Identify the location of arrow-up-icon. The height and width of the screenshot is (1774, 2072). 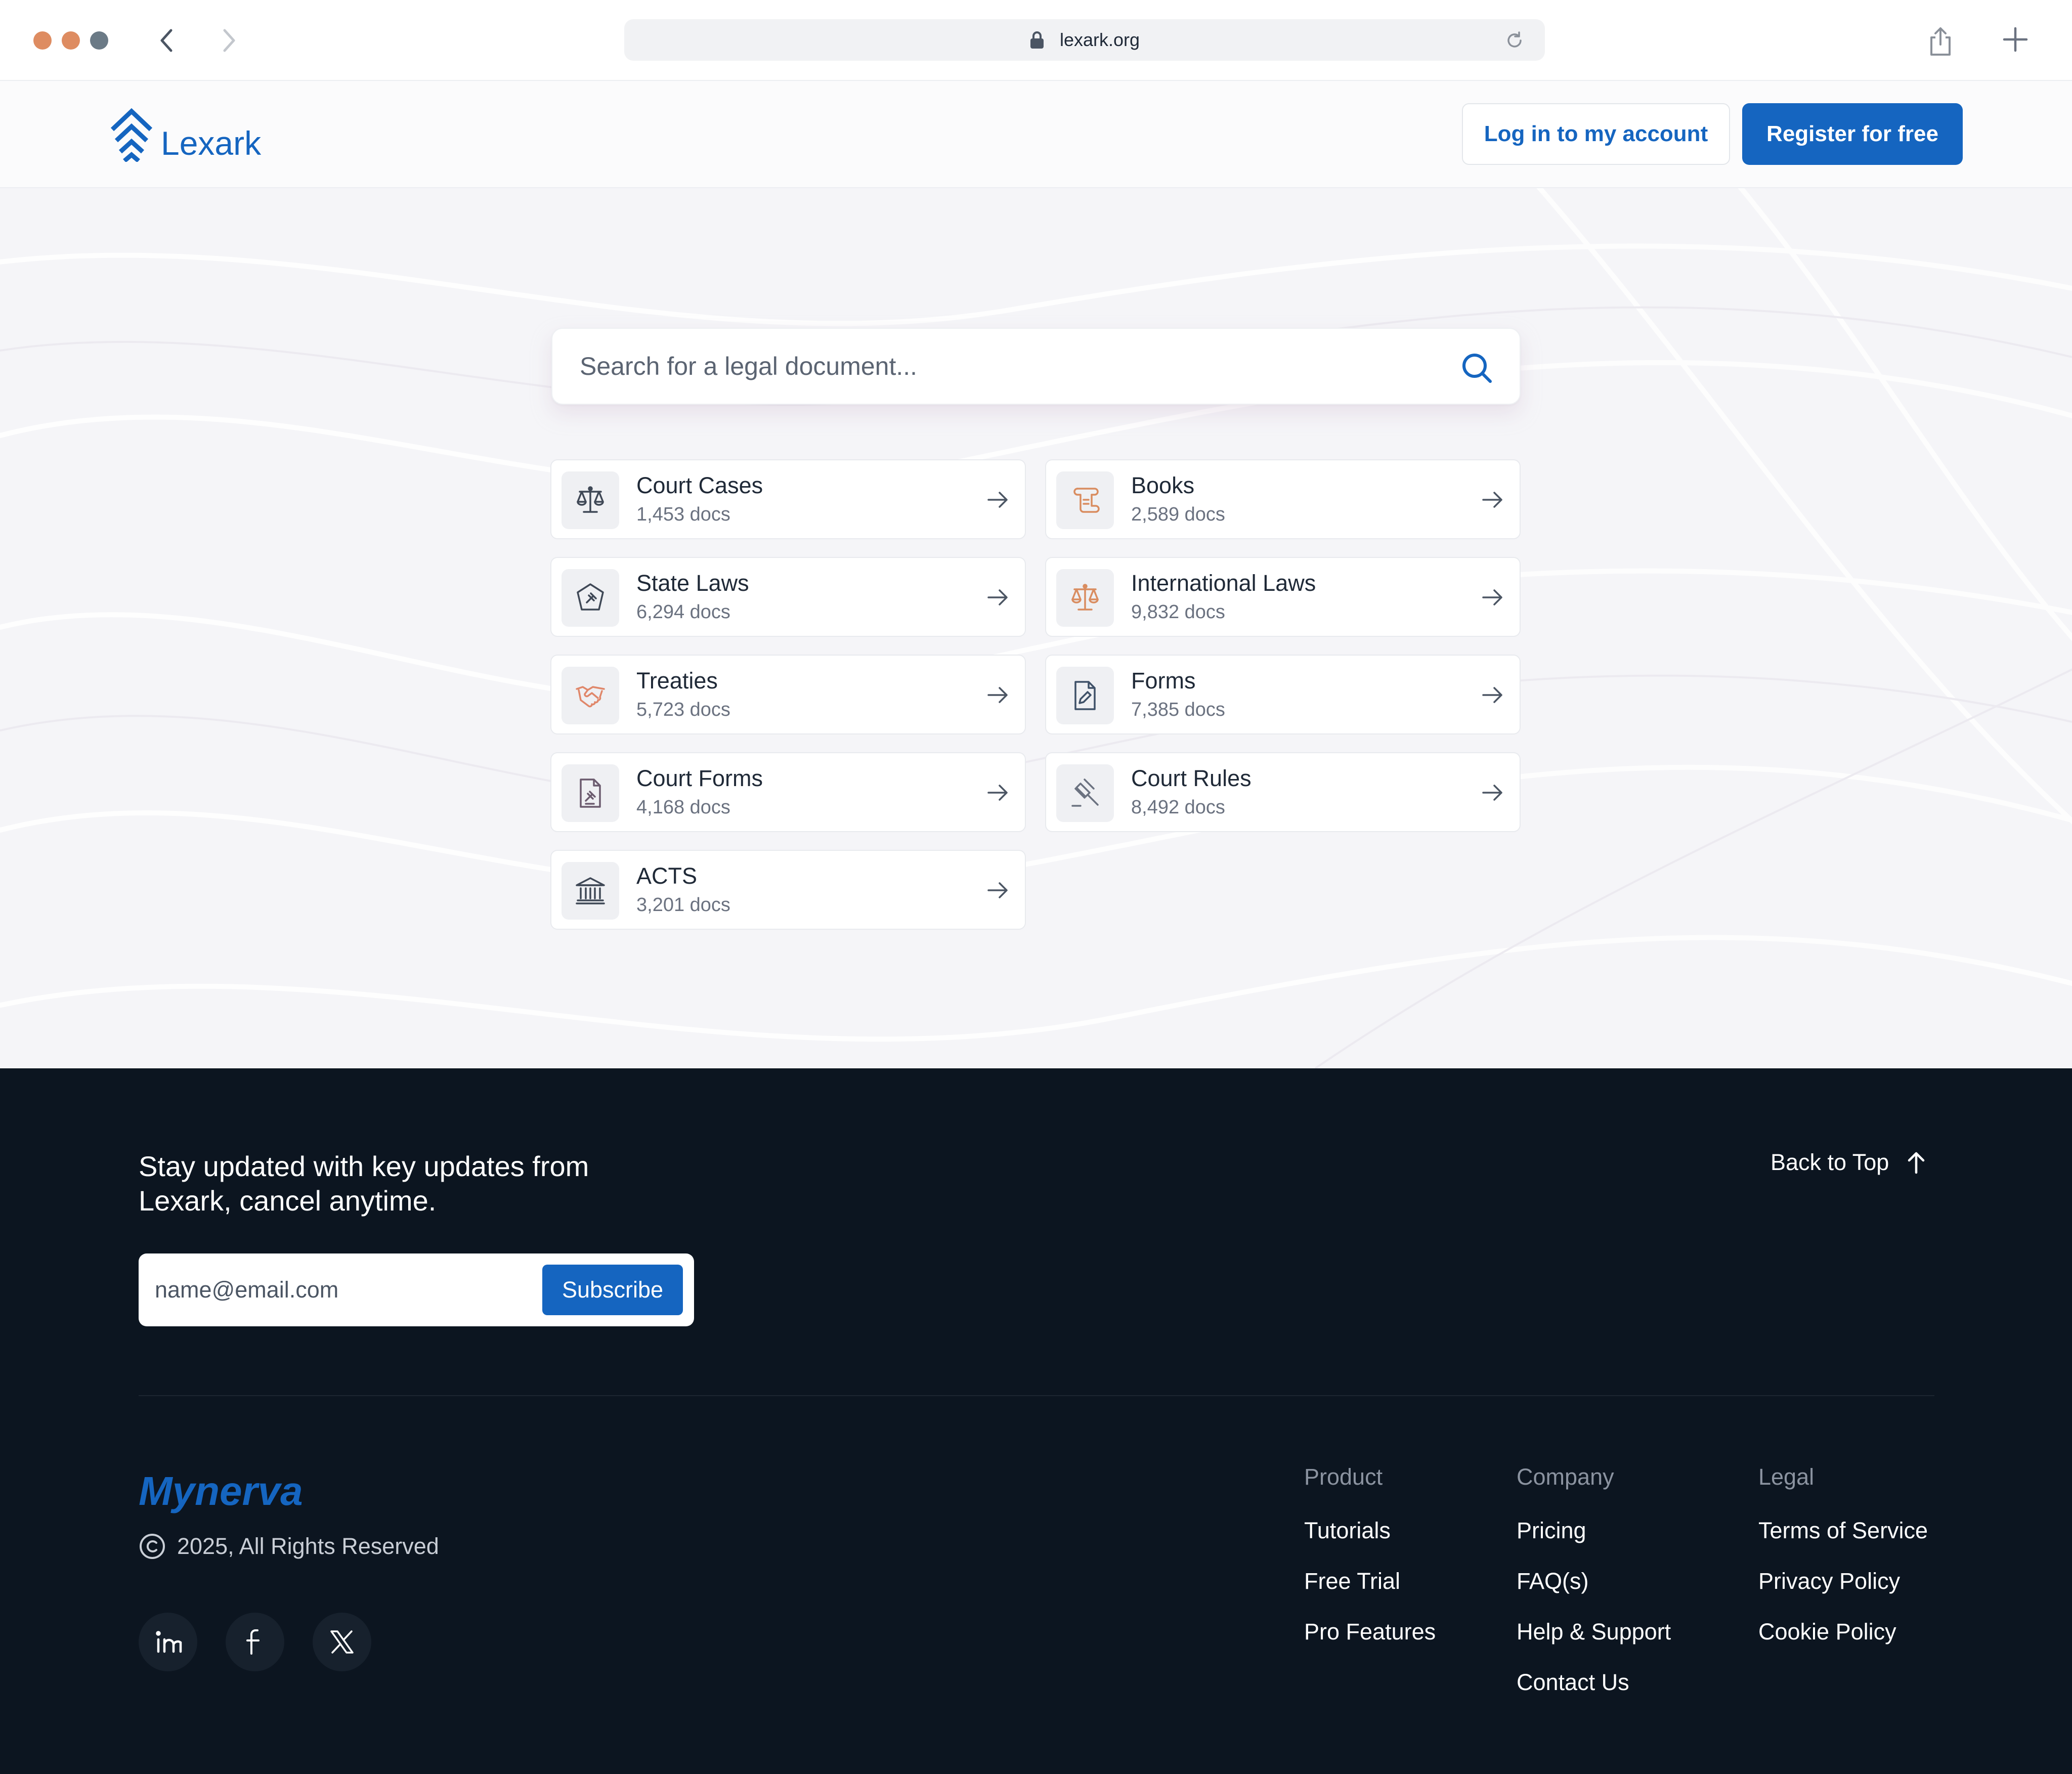
(1916, 1163).